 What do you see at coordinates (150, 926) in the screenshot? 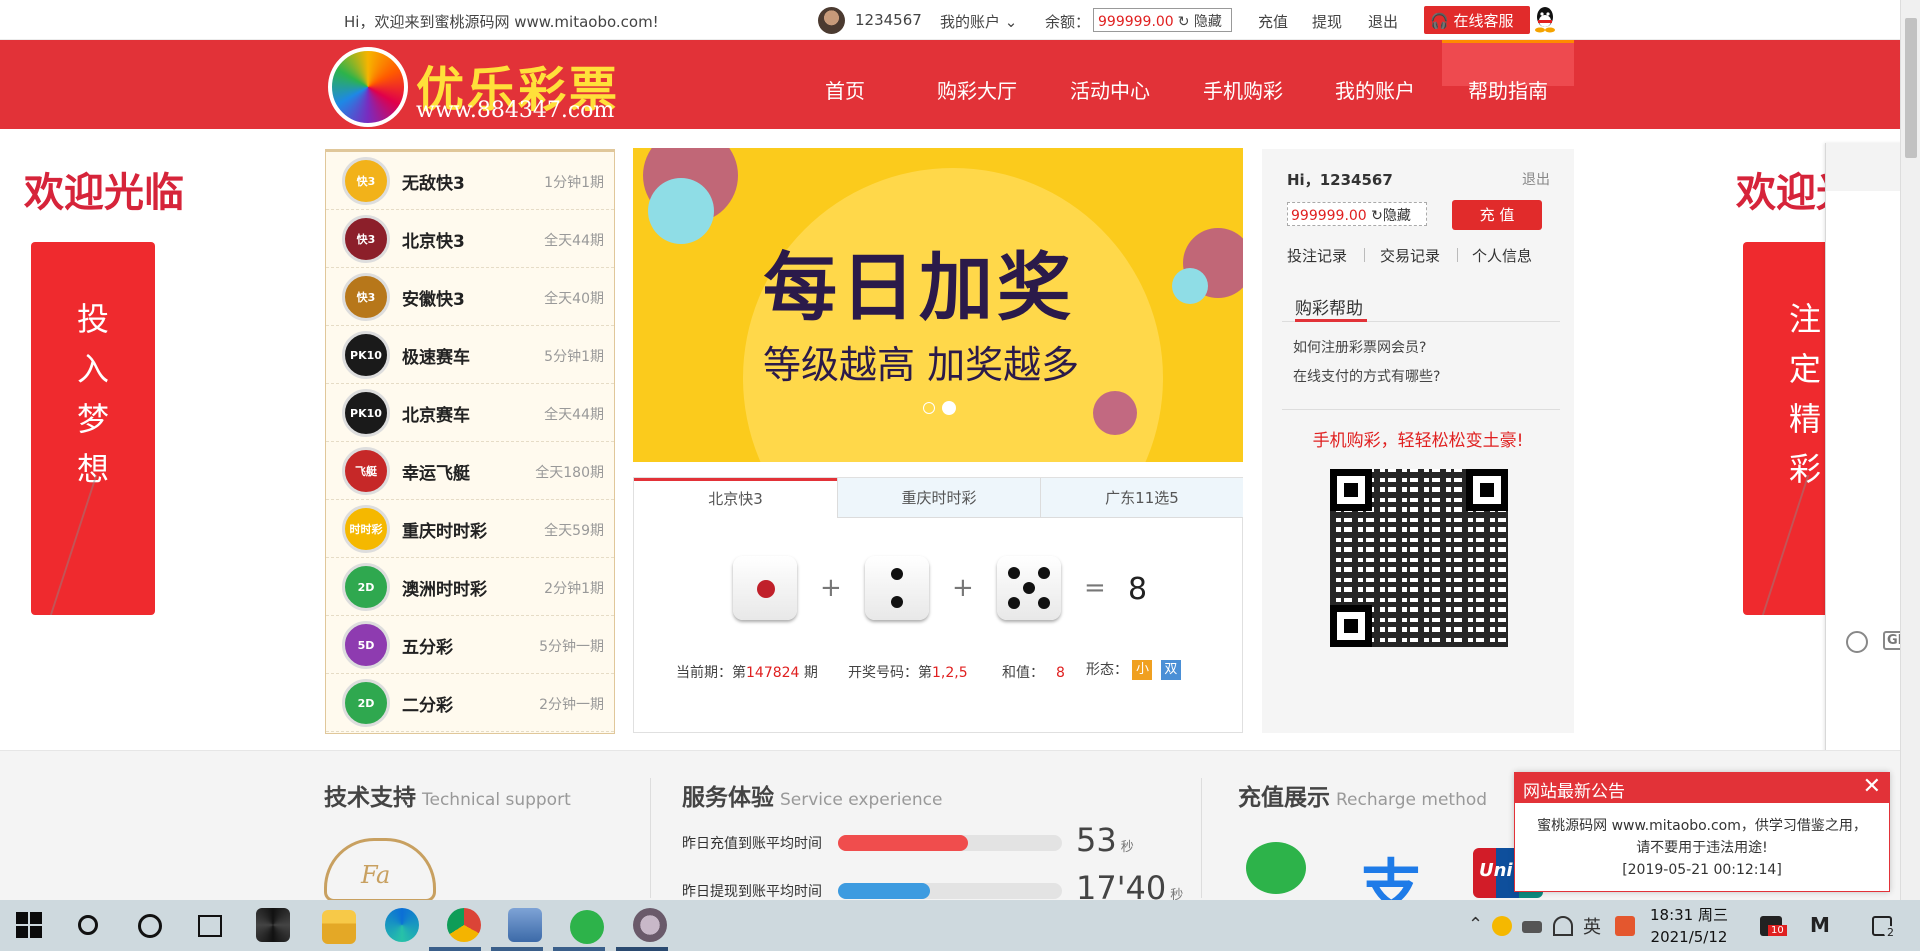
I see `cortana-icon` at bounding box center [150, 926].